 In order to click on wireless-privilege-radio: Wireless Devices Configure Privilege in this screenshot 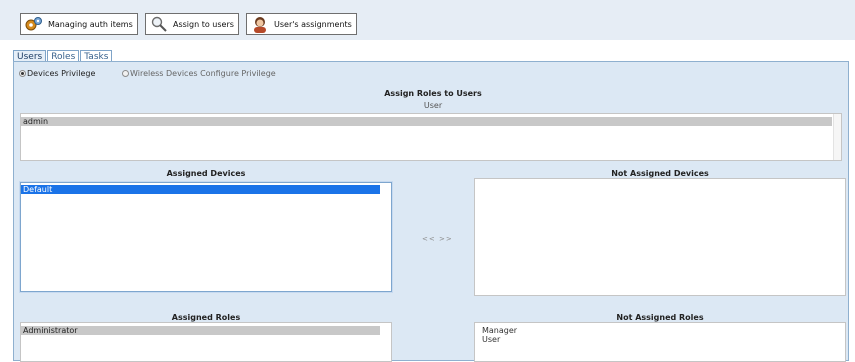, I will do `click(199, 73)`.